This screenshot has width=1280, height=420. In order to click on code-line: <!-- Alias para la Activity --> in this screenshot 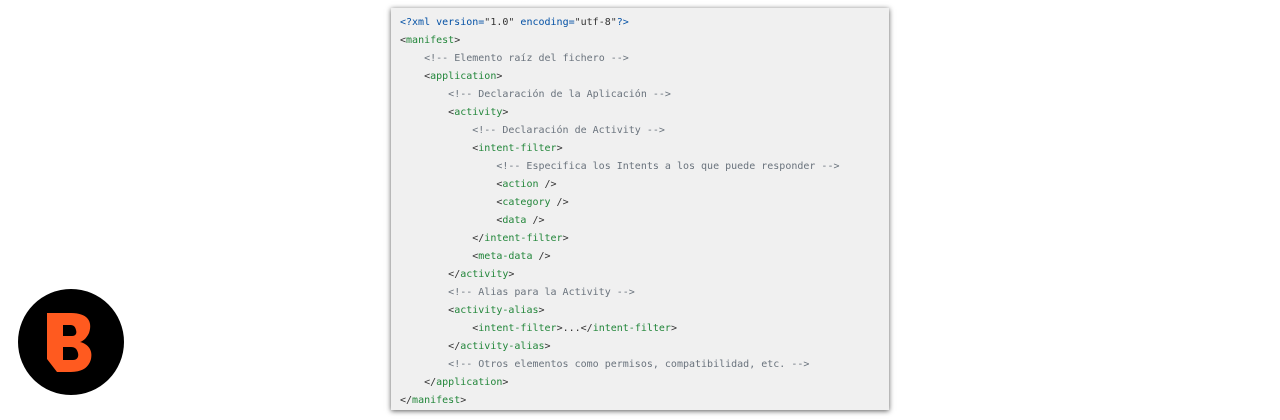, I will do `click(644, 293)`.